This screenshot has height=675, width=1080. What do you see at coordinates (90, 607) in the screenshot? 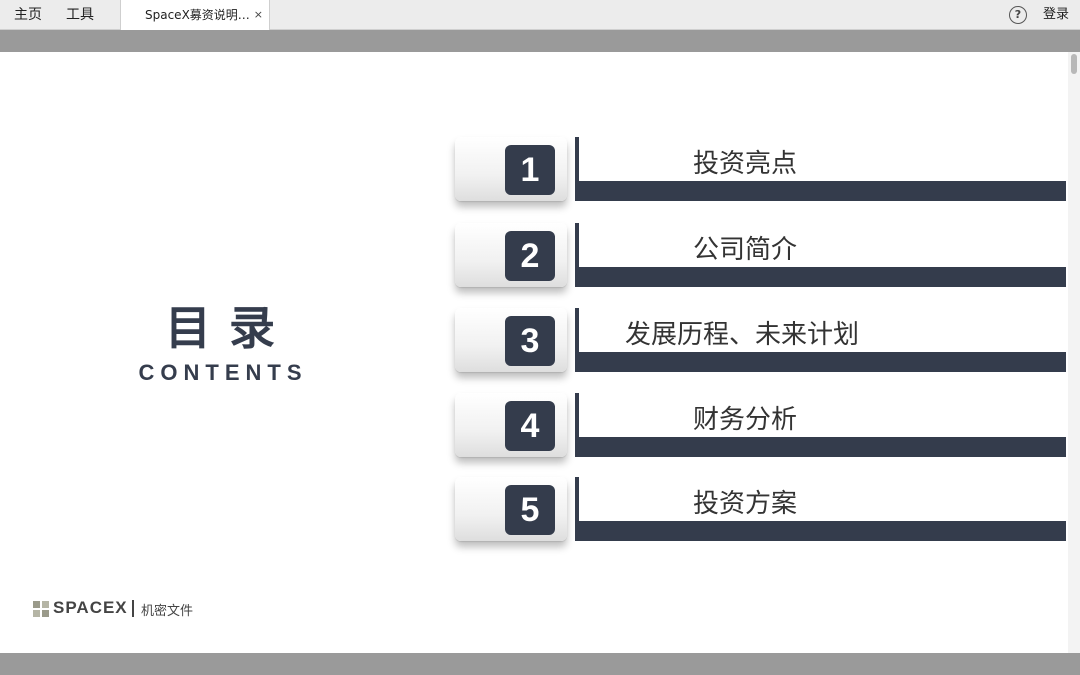
I see `brand-name: SPACEX` at bounding box center [90, 607].